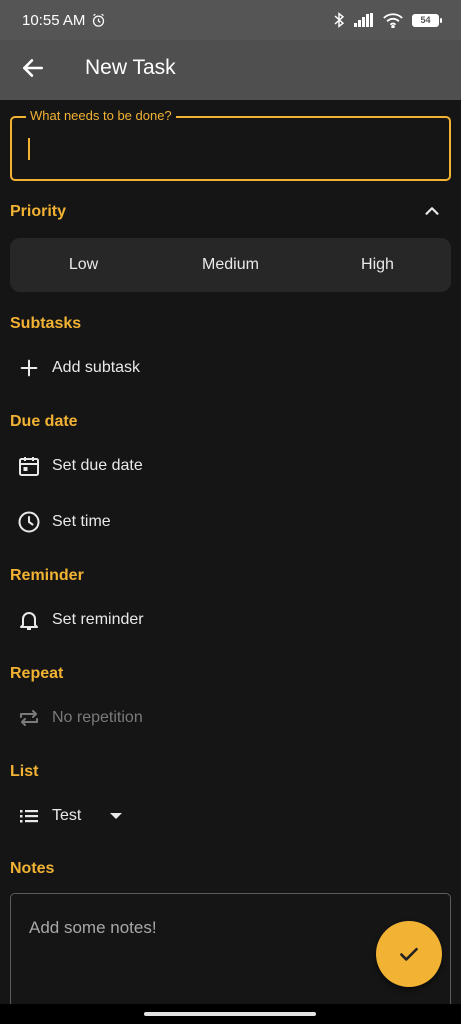  Describe the element at coordinates (230, 70) in the screenshot. I see `app-bar: New Task` at that location.